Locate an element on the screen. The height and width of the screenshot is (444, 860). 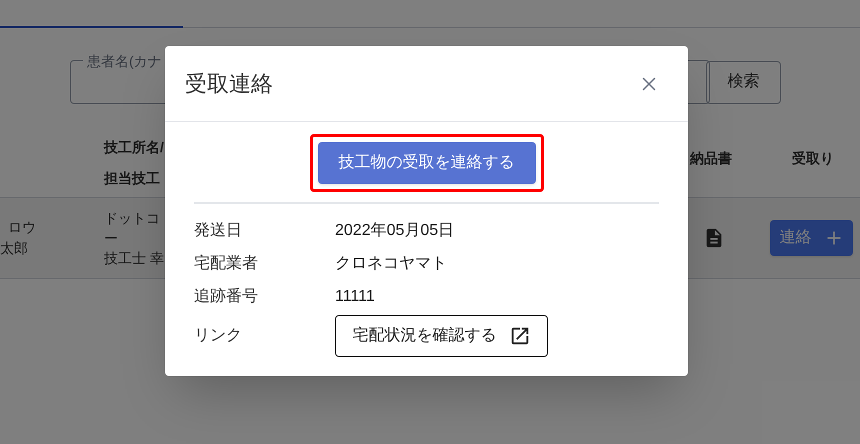
column-header: 担当技工 is located at coordinates (132, 178).